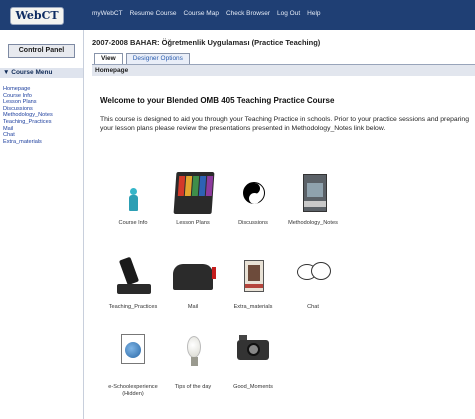 The width and height of the screenshot is (475, 419). Describe the element at coordinates (201, 13) in the screenshot. I see `nav-course-map: Course Map` at that location.